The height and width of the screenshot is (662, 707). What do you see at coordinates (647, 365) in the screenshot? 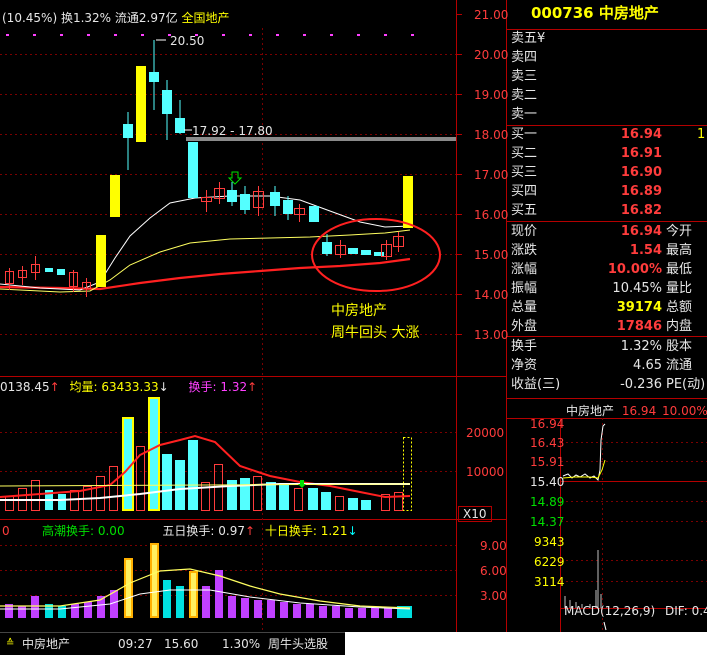
I see `stat-value: 4.65` at bounding box center [647, 365].